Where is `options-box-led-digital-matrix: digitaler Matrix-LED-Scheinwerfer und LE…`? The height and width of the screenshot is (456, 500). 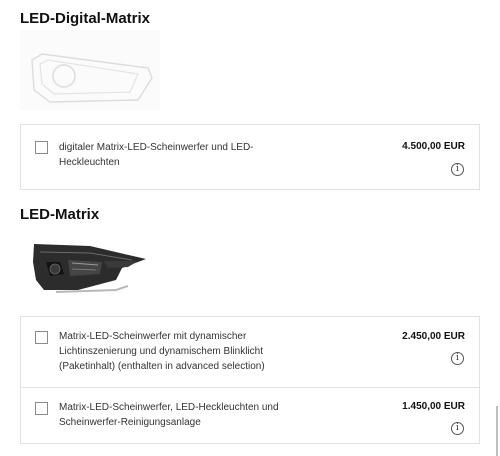
options-box-led-digital-matrix: digitaler Matrix-LED-Scheinwerfer und LE… is located at coordinates (250, 157).